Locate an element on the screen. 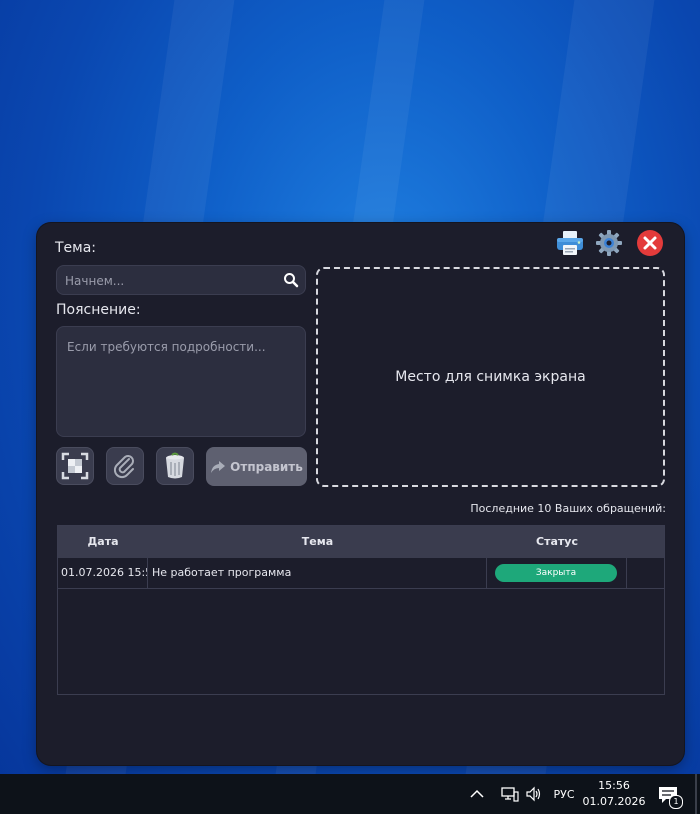 The image size is (700, 814). topic-label: Тема: is located at coordinates (76, 248).